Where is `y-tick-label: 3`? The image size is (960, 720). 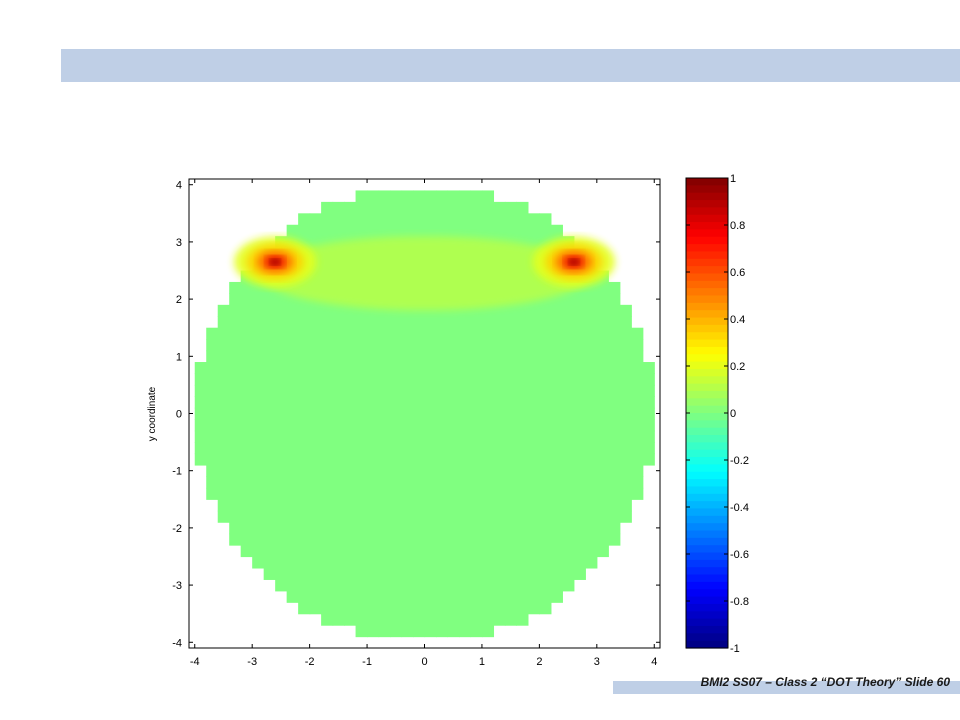
y-tick-label: 3 is located at coordinates (179, 243).